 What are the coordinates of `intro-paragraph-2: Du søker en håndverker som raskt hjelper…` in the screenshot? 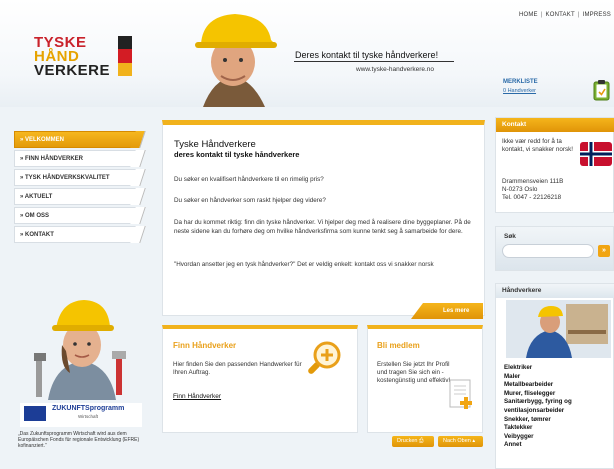 It's located at (250, 200).